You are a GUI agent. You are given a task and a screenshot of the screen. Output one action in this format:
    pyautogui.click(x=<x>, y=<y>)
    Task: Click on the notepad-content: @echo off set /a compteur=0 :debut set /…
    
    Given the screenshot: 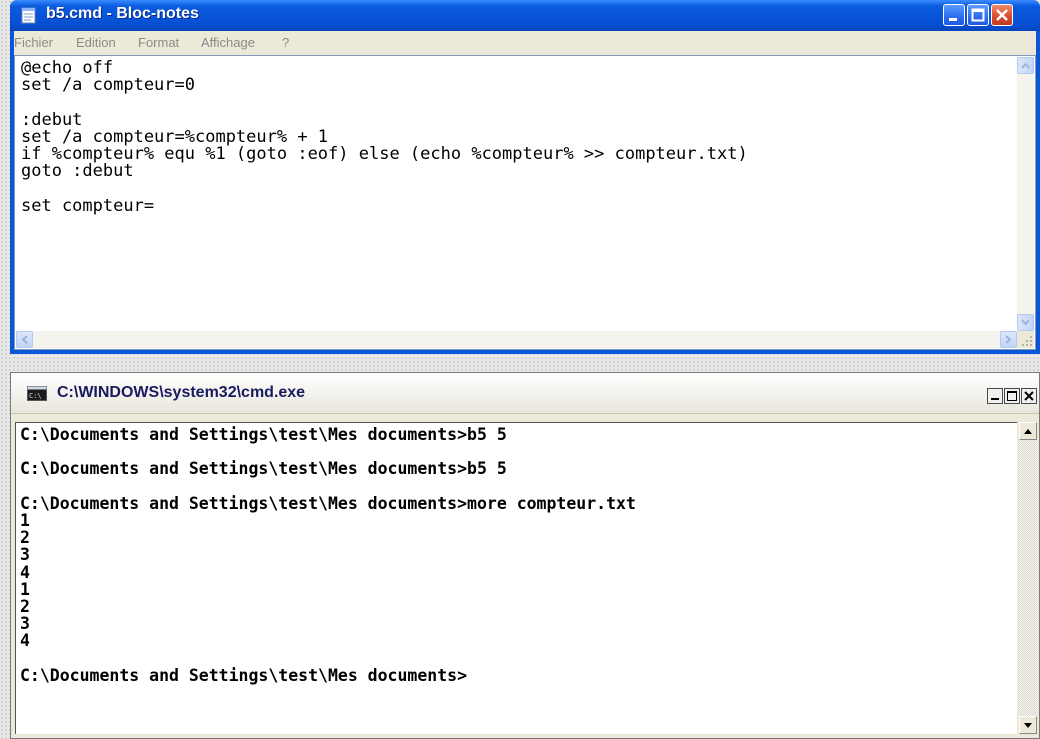 What is the action you would take?
    pyautogui.click(x=384, y=137)
    